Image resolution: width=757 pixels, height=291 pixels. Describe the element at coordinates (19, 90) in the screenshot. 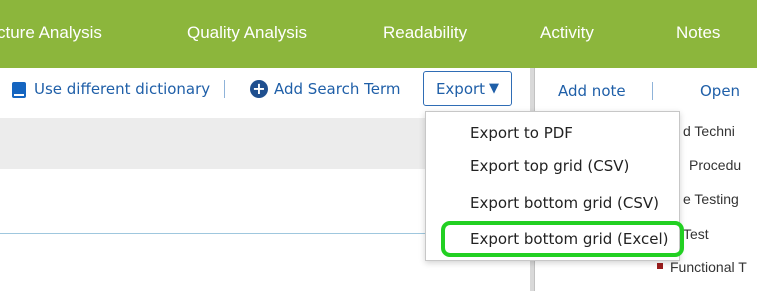

I see `book-icon` at that location.